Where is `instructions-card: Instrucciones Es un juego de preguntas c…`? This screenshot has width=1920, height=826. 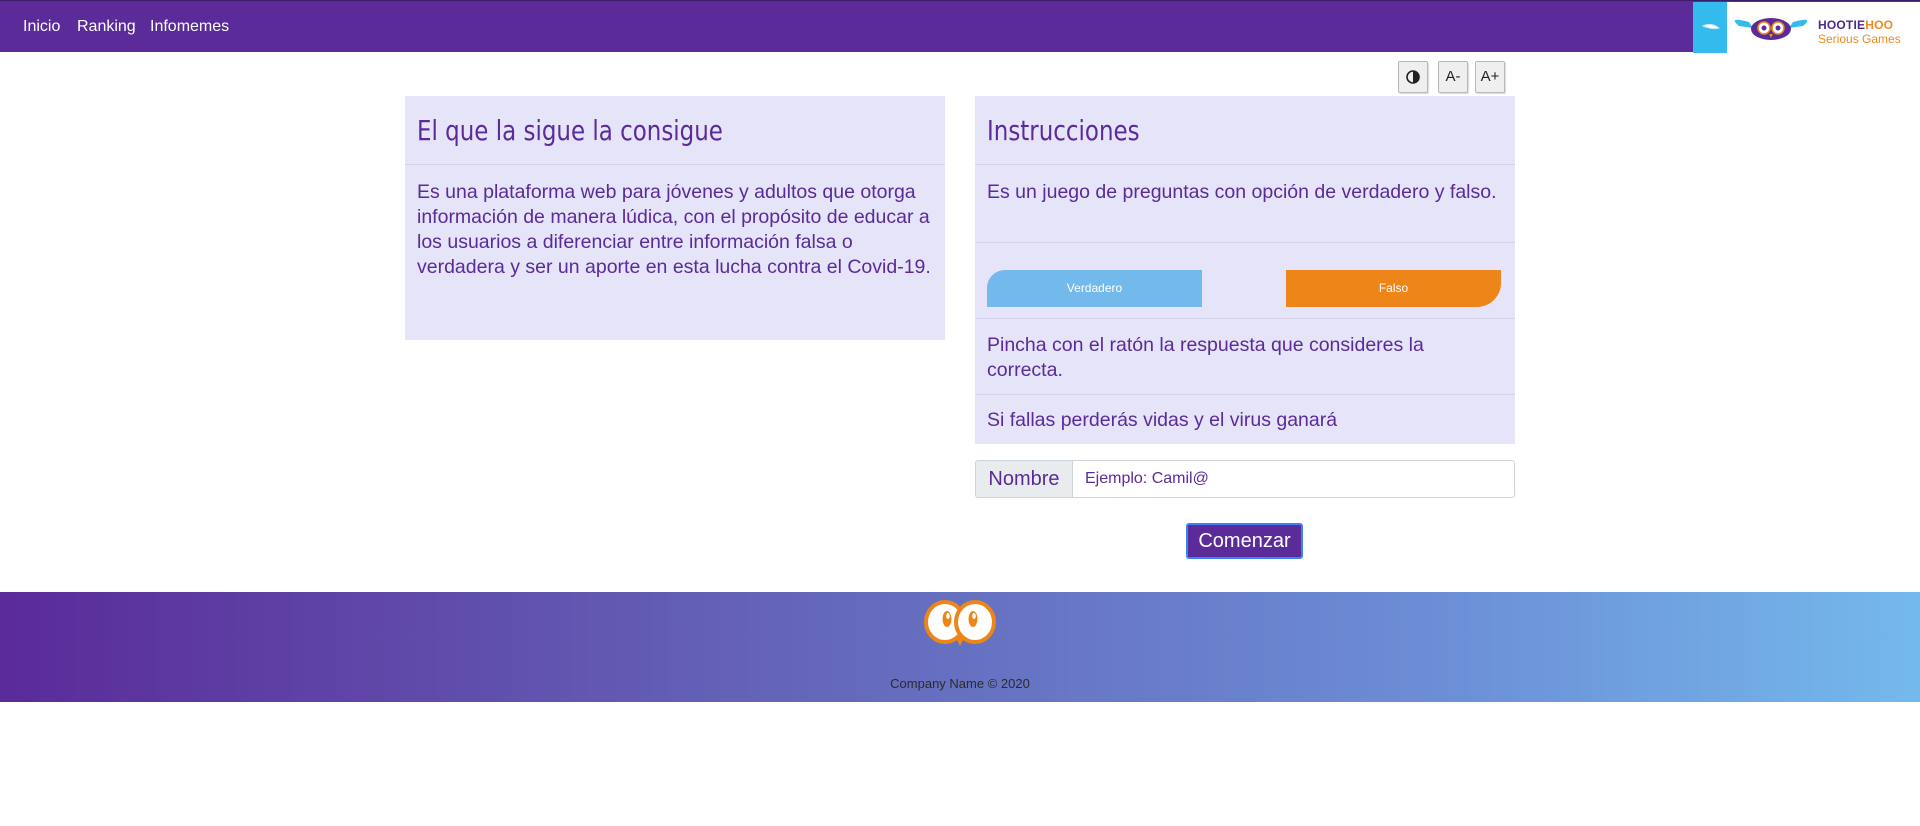
instructions-card: Instrucciones Es un juego de preguntas c… is located at coordinates (1245, 270).